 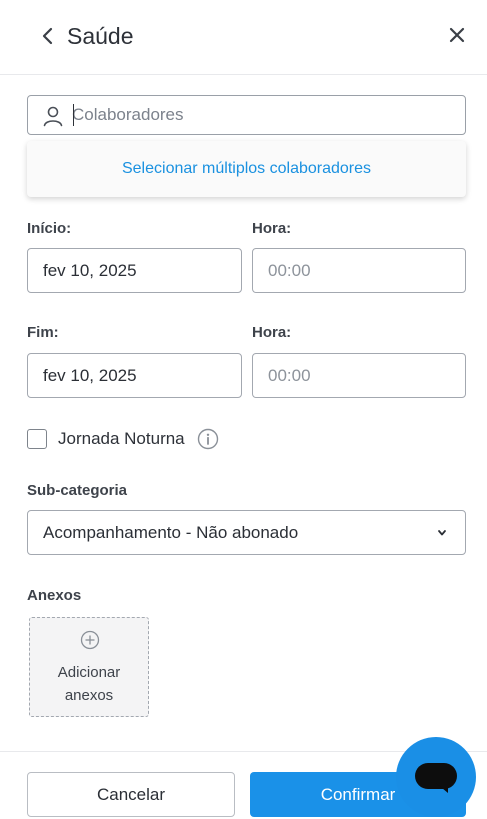 I want to click on info-icon, so click(x=208, y=439).